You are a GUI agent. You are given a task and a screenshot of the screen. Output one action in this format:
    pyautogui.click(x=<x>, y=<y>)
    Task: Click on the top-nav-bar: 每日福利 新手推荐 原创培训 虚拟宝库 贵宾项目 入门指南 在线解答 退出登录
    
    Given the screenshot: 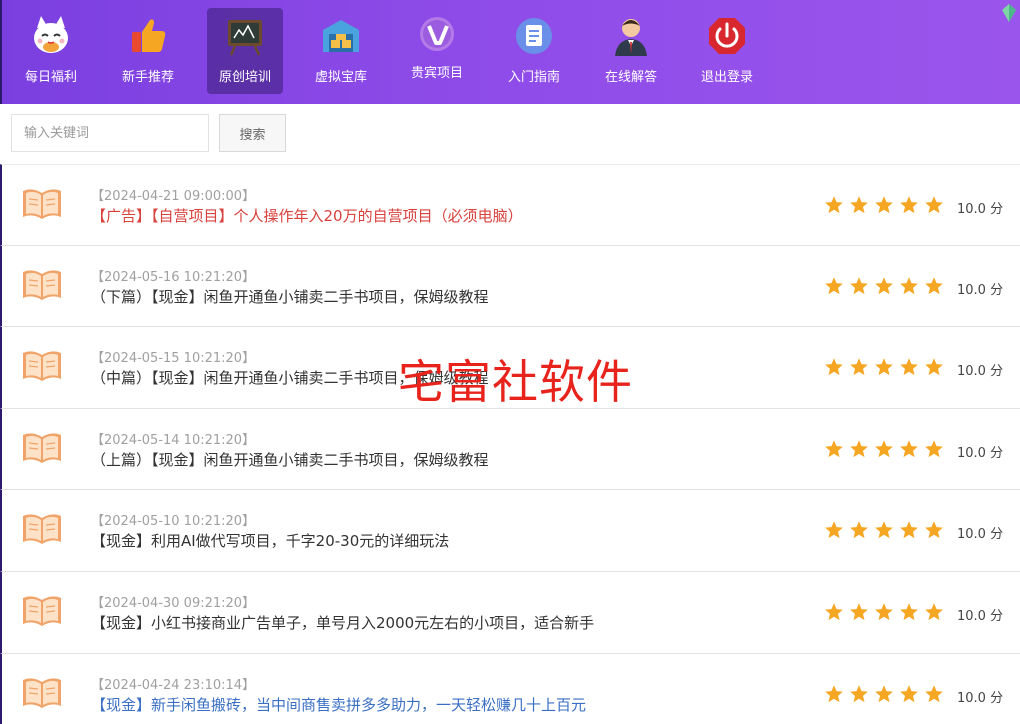 What is the action you would take?
    pyautogui.click(x=510, y=52)
    